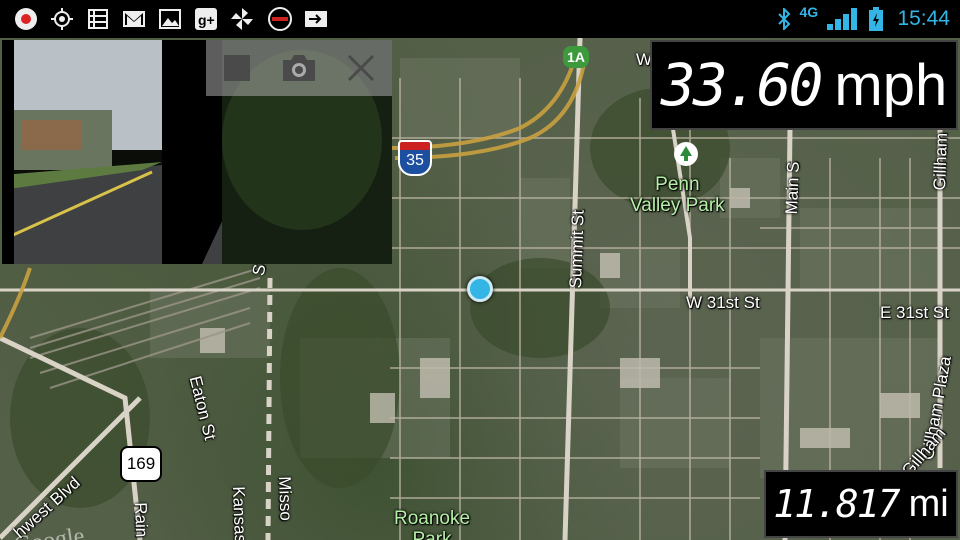  What do you see at coordinates (792, 188) in the screenshot?
I see `label-main-st: Main S` at bounding box center [792, 188].